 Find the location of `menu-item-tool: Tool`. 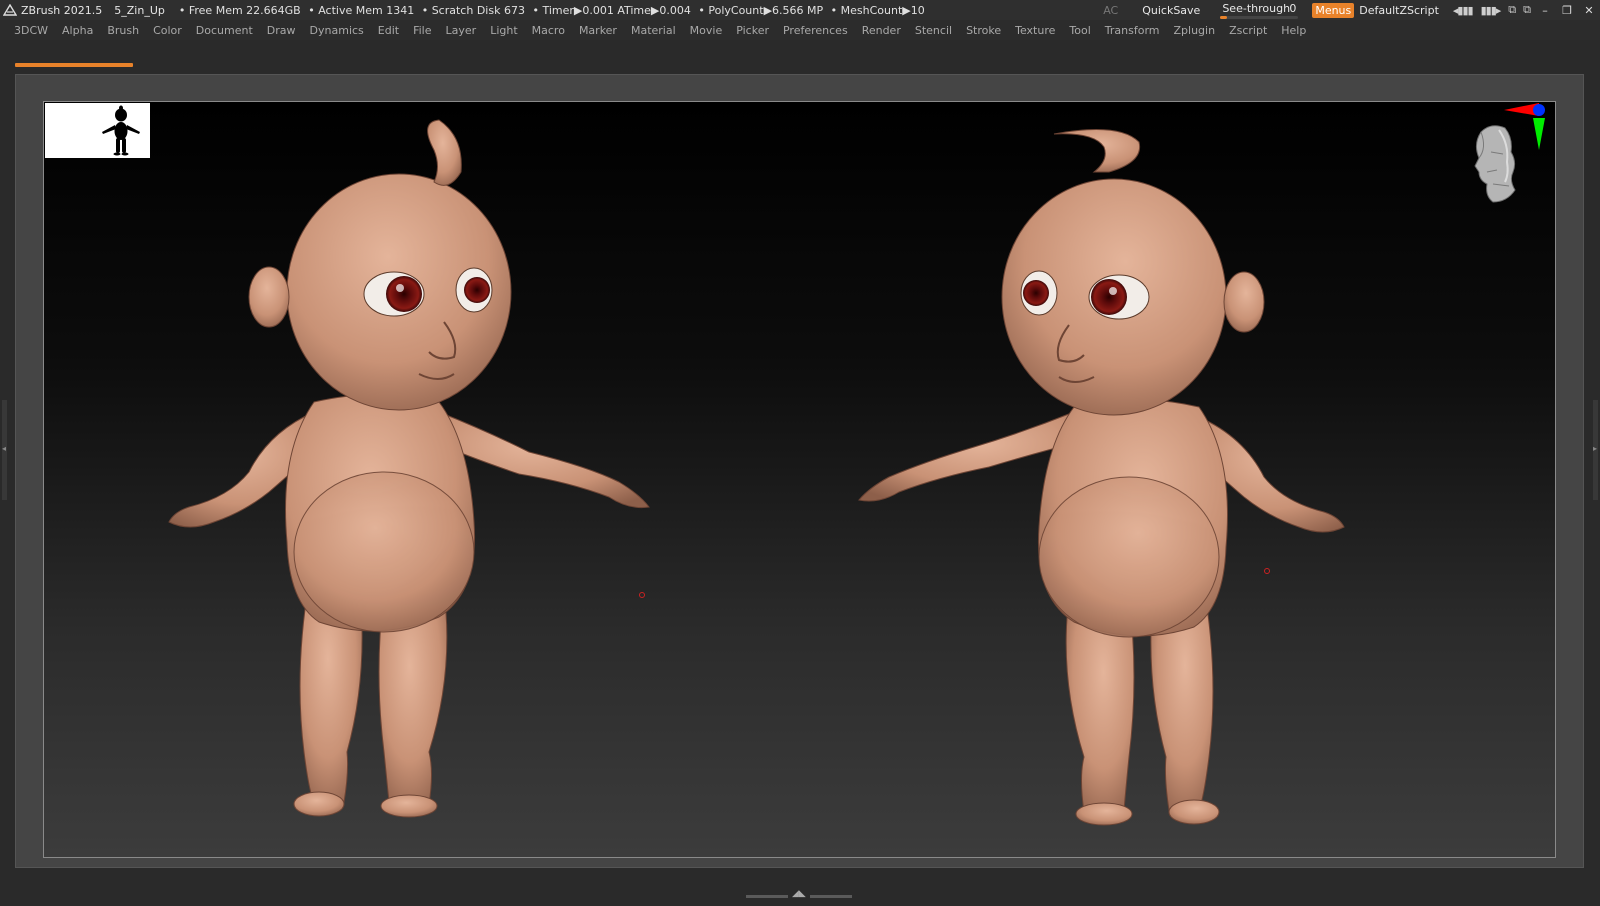

menu-item-tool: Tool is located at coordinates (1079, 30).